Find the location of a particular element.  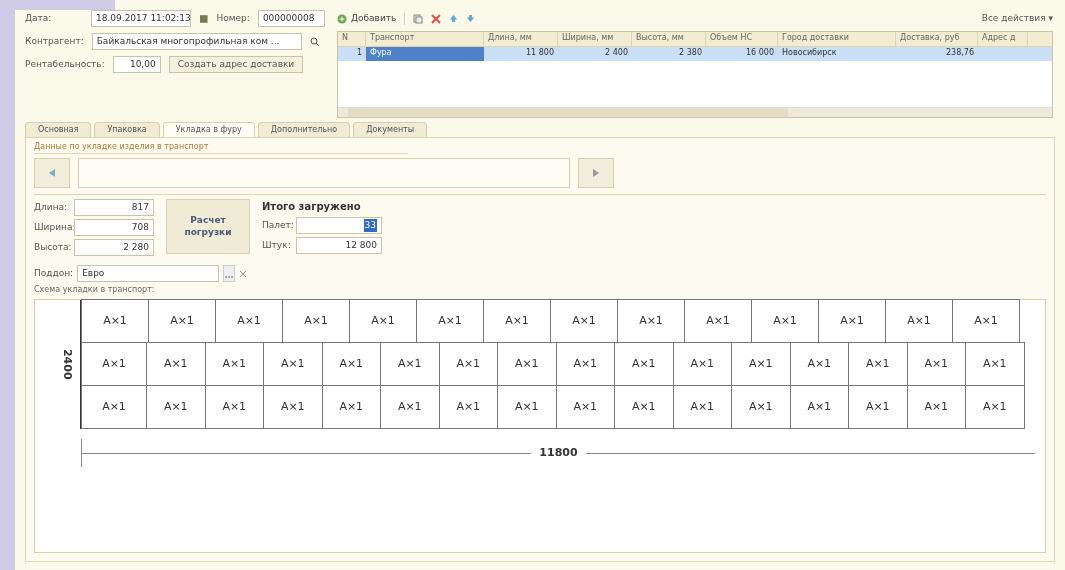

move-down-icon is located at coordinates (471, 18).